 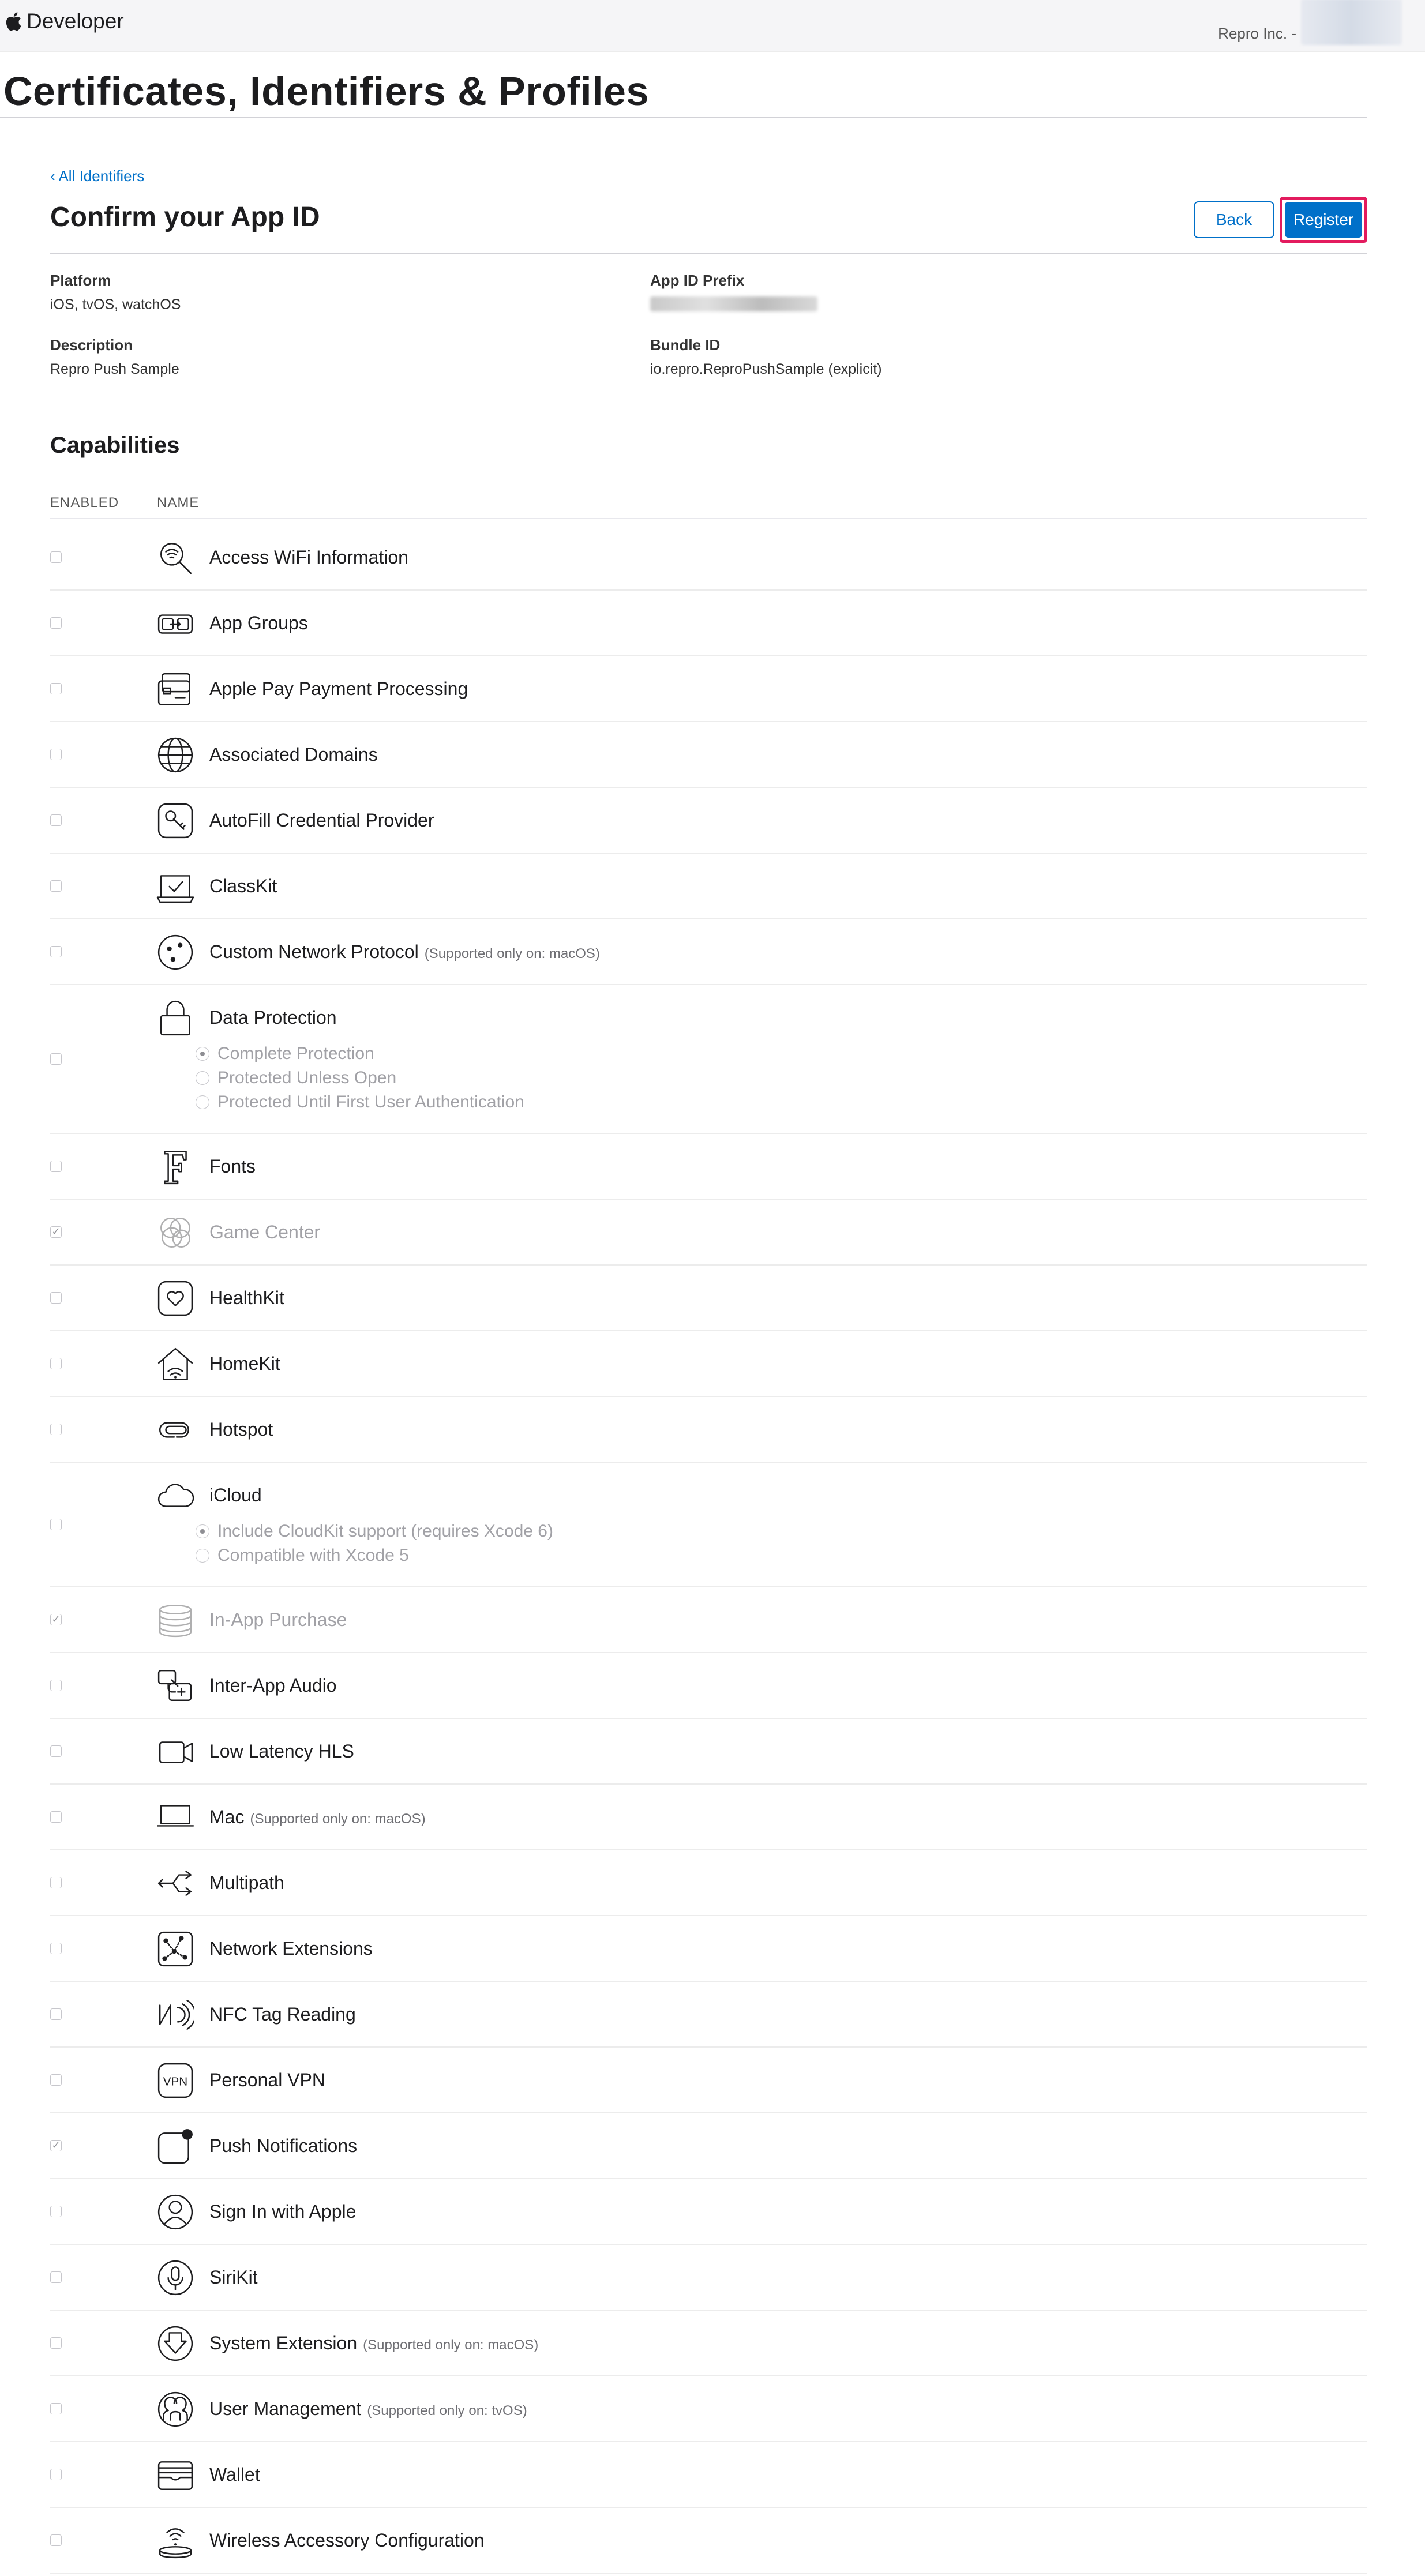 What do you see at coordinates (282, 2211) in the screenshot?
I see `capability-name: Sign In with Apple` at bounding box center [282, 2211].